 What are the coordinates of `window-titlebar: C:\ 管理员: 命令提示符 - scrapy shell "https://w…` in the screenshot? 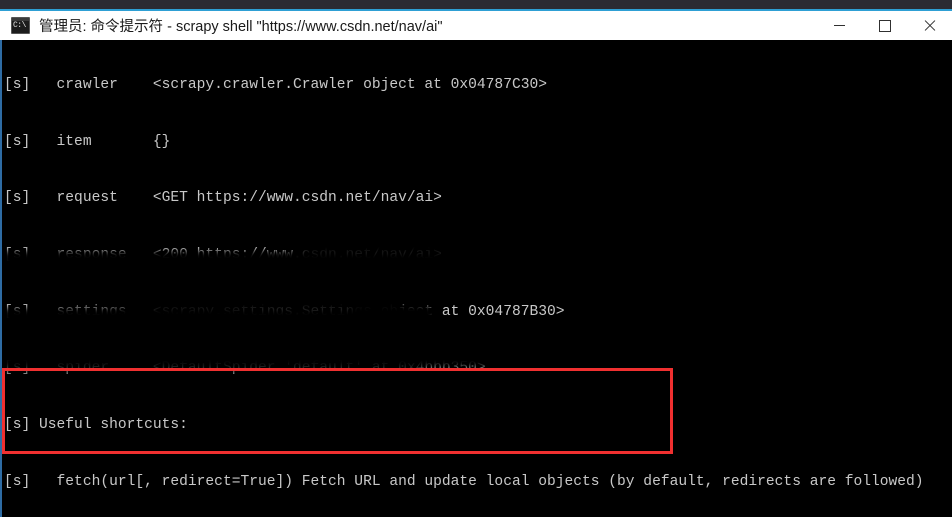 It's located at (476, 26).